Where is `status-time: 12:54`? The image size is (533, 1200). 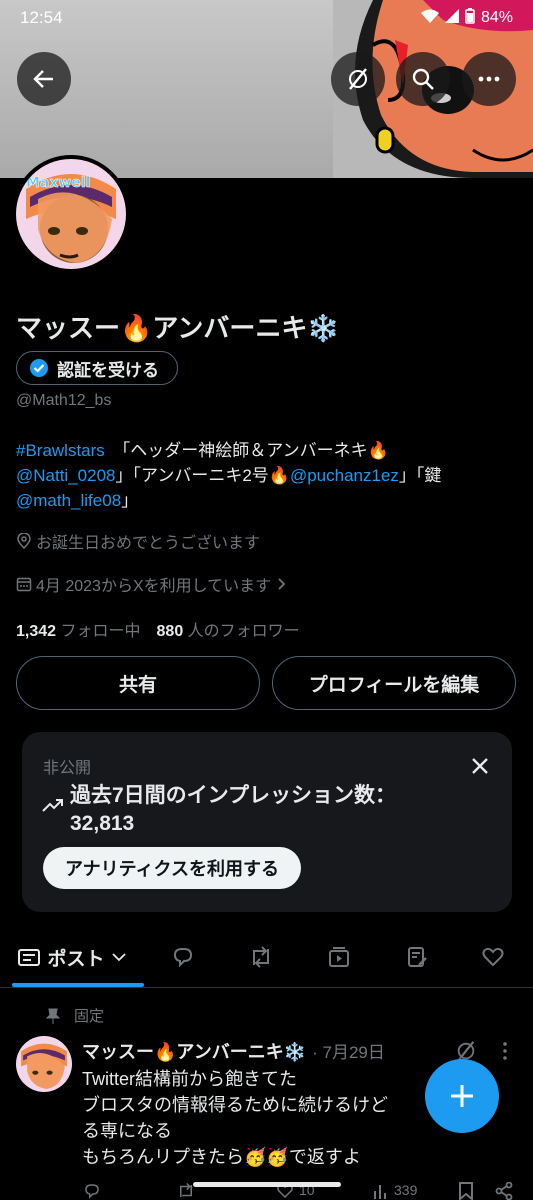 status-time: 12:54 is located at coordinates (41, 17).